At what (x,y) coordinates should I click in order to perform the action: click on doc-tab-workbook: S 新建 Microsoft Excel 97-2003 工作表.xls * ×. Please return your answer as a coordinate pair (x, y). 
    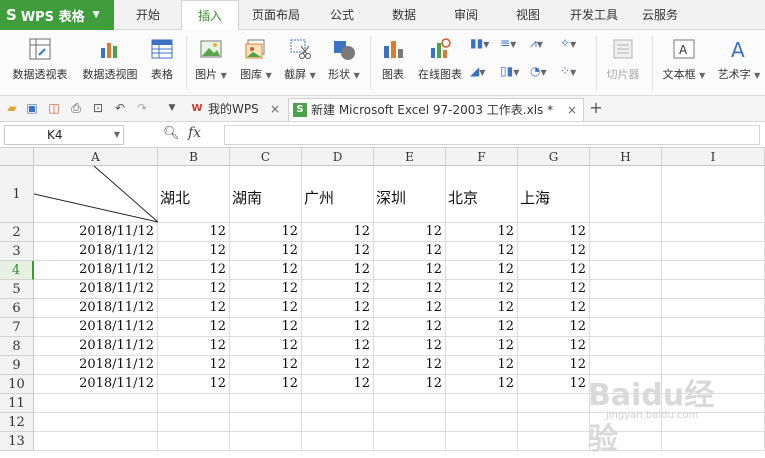
    Looking at the image, I should click on (436, 109).